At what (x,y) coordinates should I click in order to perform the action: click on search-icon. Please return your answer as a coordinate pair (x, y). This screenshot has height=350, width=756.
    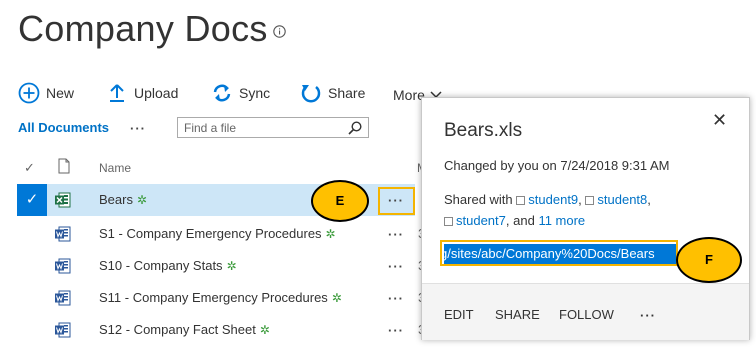
    Looking at the image, I should click on (355, 128).